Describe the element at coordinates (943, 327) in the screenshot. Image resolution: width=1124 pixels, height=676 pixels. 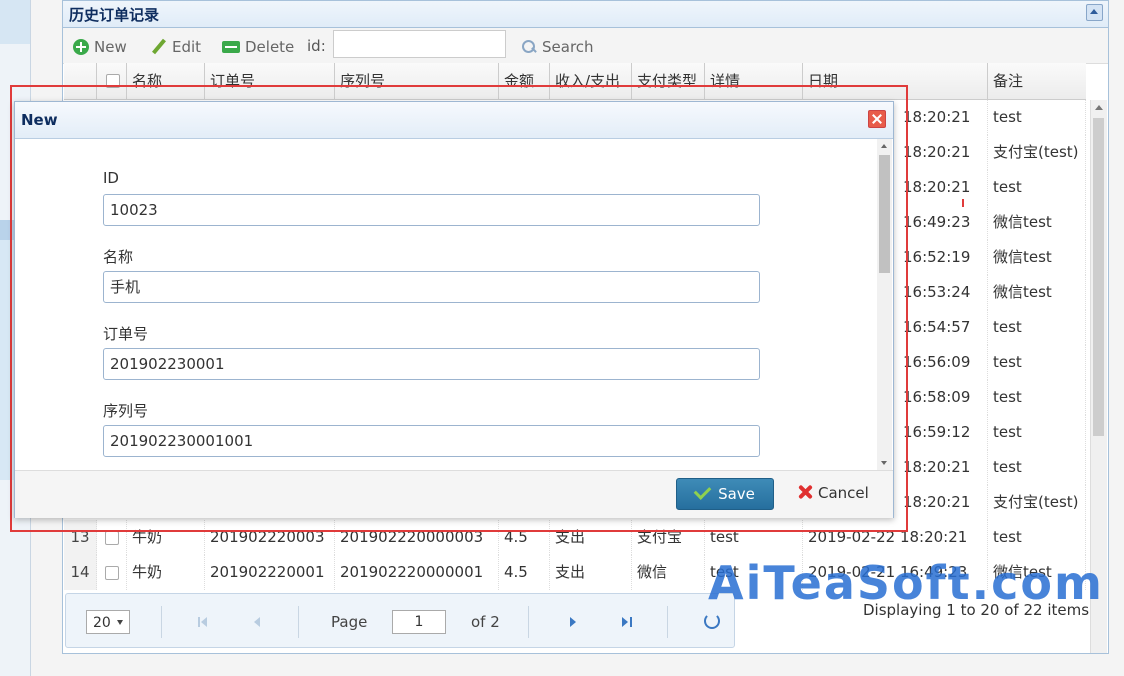
I see `time-cell: 16:54:57` at that location.